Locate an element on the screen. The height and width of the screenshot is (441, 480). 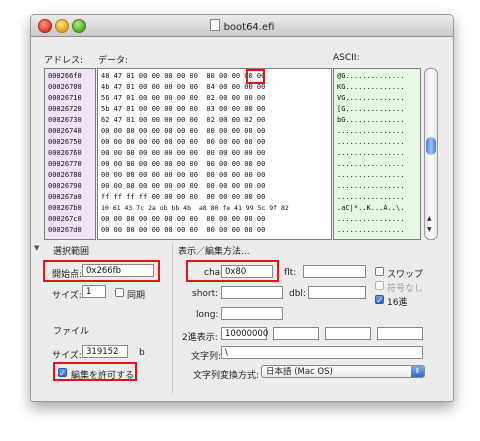
address-cell: 000267a0 is located at coordinates (65, 197).